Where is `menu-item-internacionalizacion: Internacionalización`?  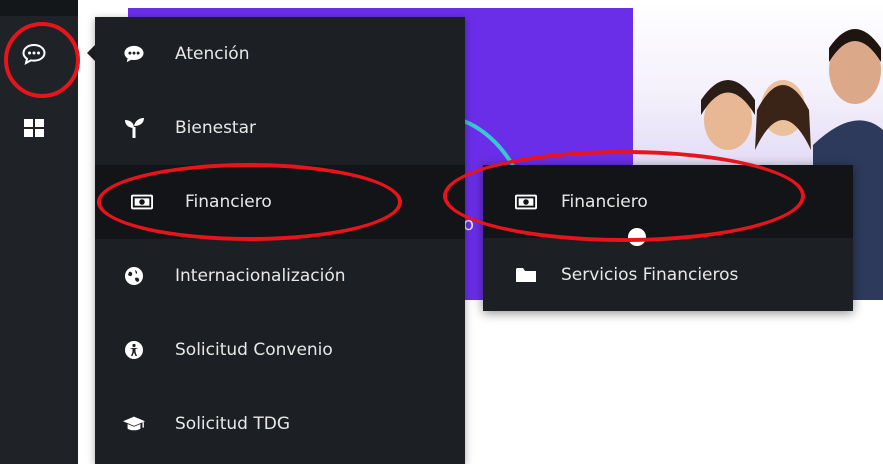
menu-item-internacionalizacion: Internacionalización is located at coordinates (280, 276).